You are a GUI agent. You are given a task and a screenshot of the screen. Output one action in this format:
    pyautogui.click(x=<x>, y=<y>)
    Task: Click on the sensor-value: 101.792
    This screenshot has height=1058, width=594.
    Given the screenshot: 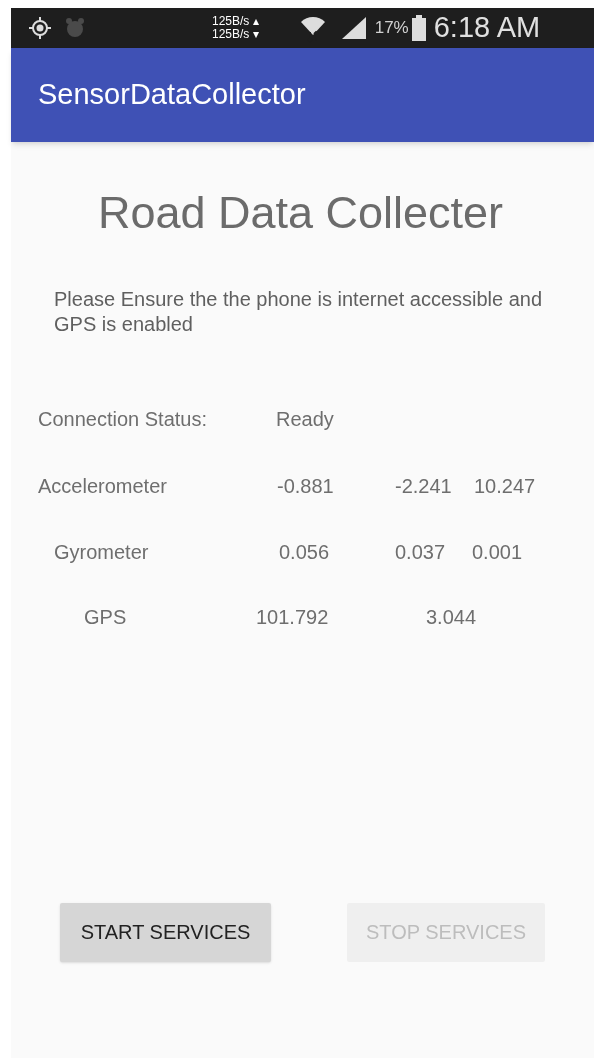 What is the action you would take?
    pyautogui.click(x=293, y=617)
    